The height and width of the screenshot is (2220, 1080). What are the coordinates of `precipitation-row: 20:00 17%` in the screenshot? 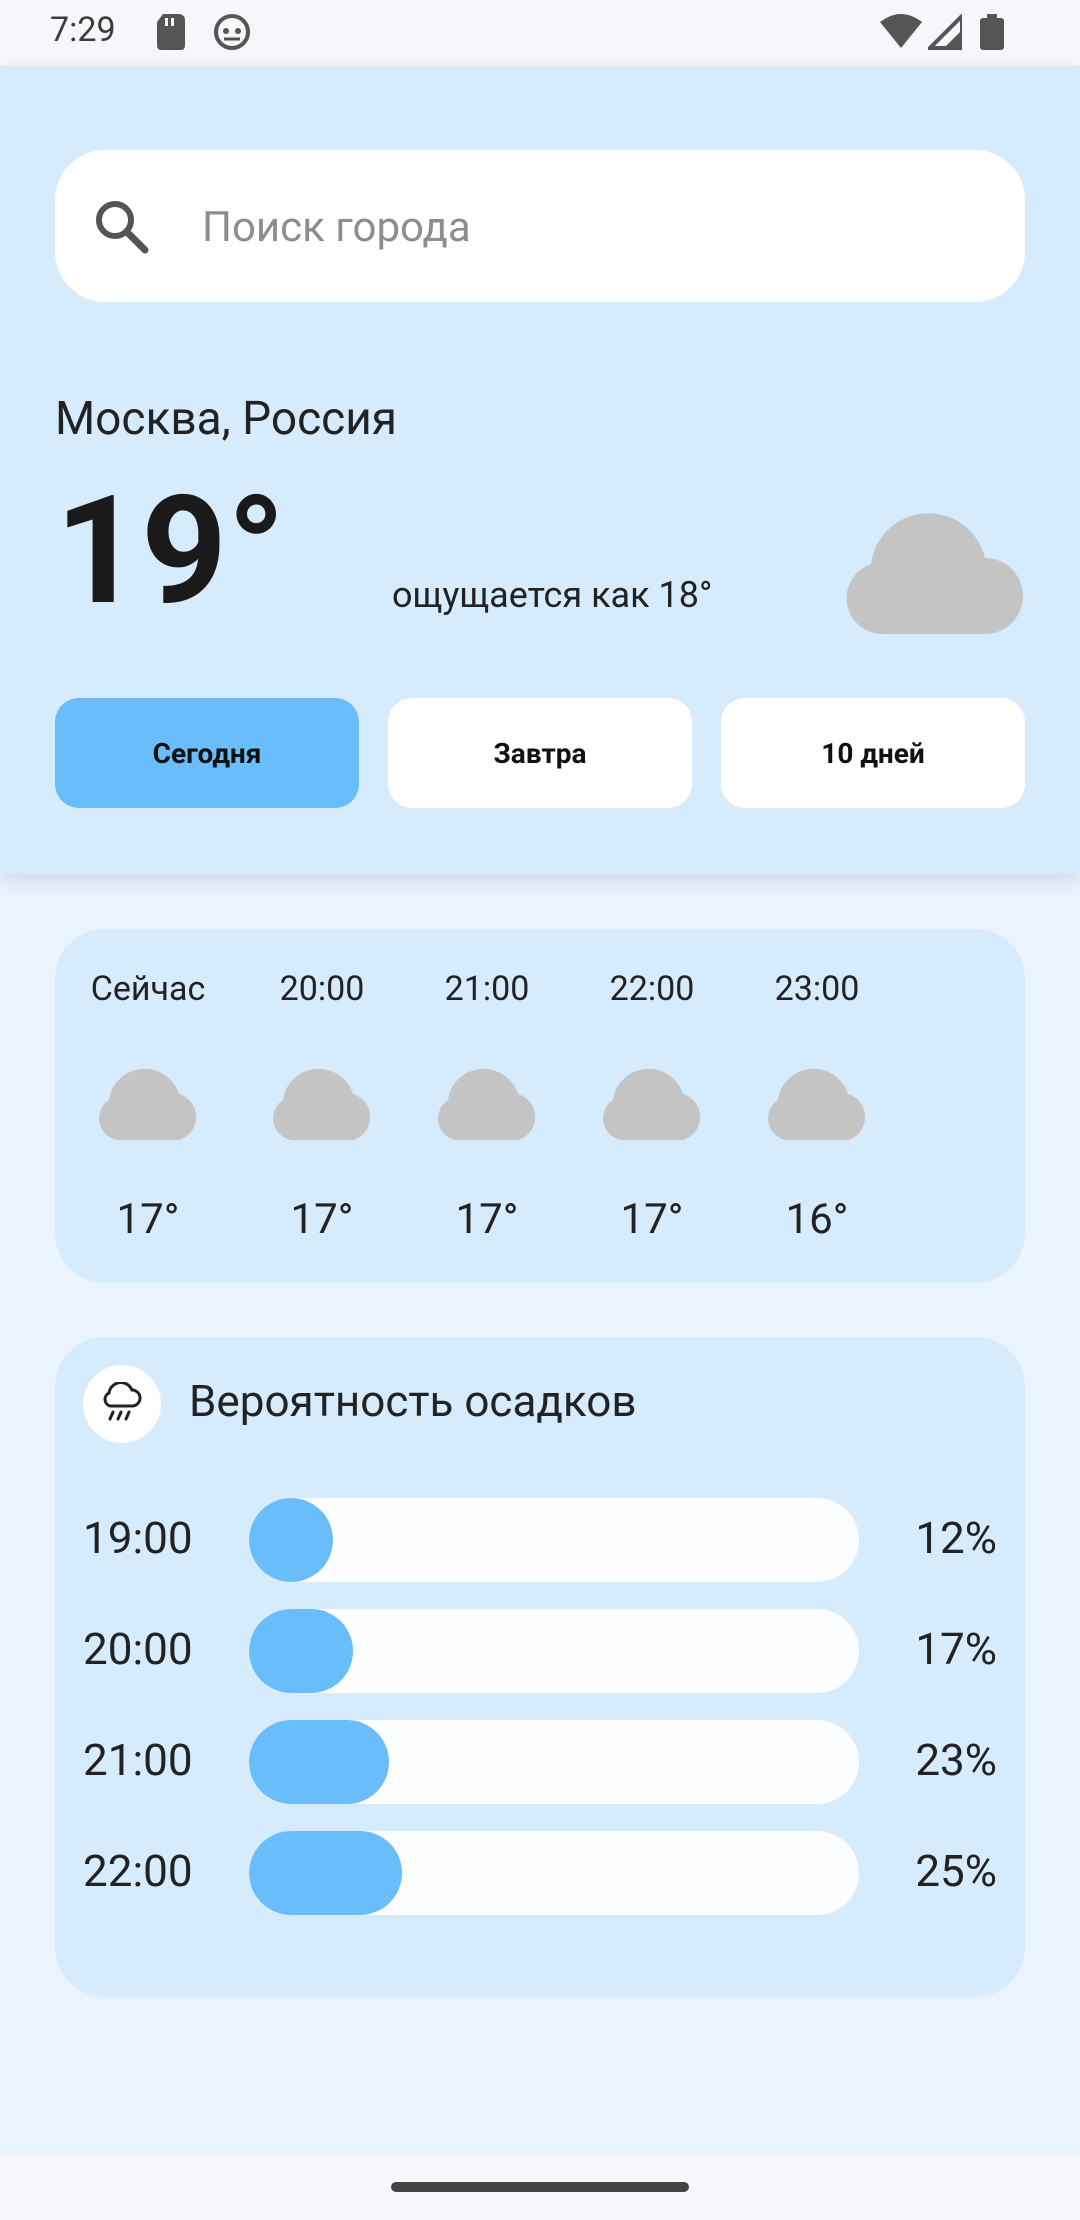 It's located at (540, 1651).